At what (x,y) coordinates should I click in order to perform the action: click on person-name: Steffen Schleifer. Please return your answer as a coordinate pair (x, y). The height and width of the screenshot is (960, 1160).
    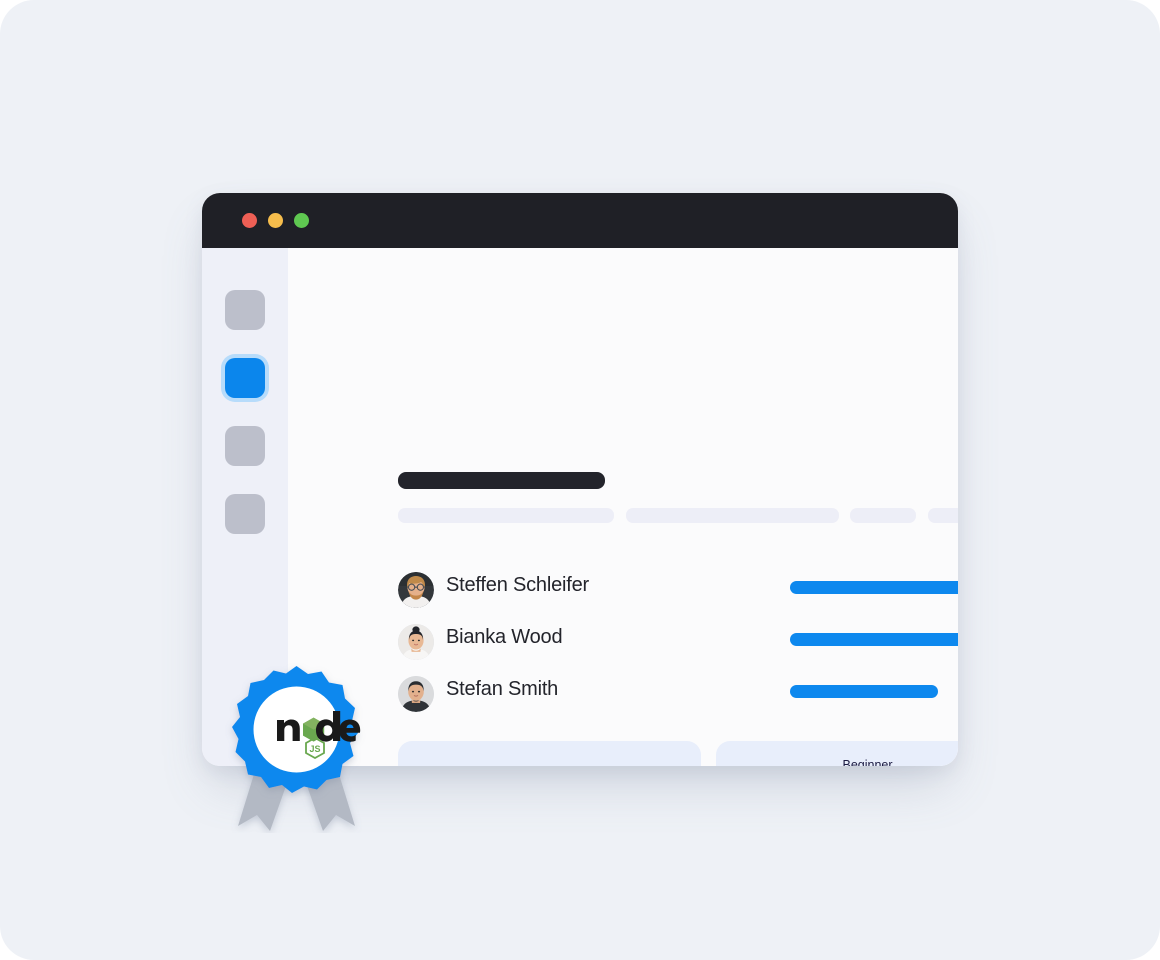
    Looking at the image, I should click on (517, 585).